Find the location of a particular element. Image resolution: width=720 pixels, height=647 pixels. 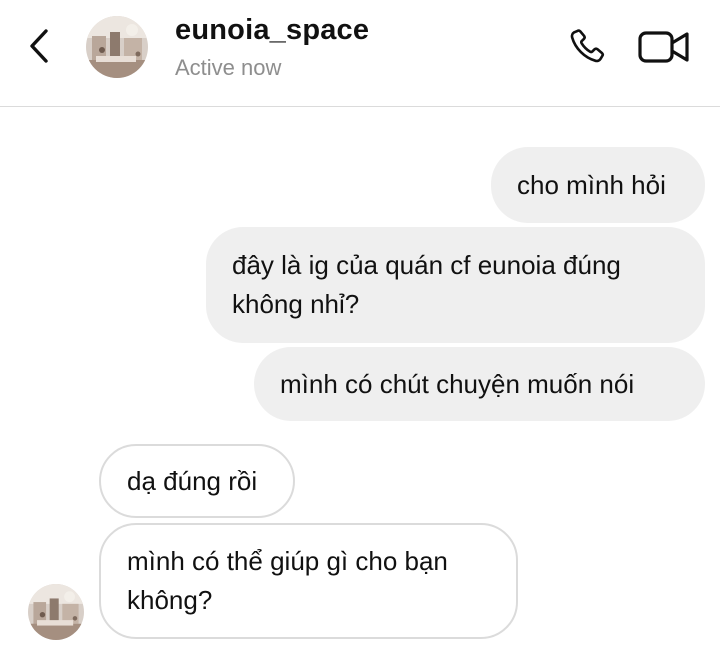

video-call-button is located at coordinates (664, 47).